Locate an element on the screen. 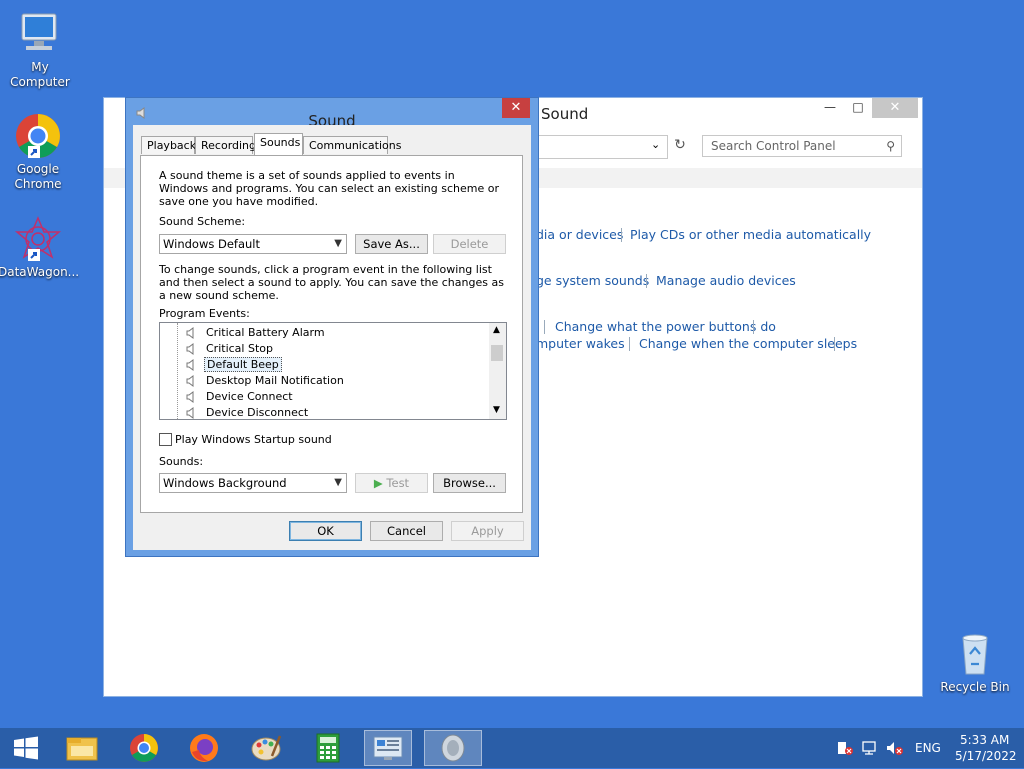  tab-recording: Recording is located at coordinates (225, 145).